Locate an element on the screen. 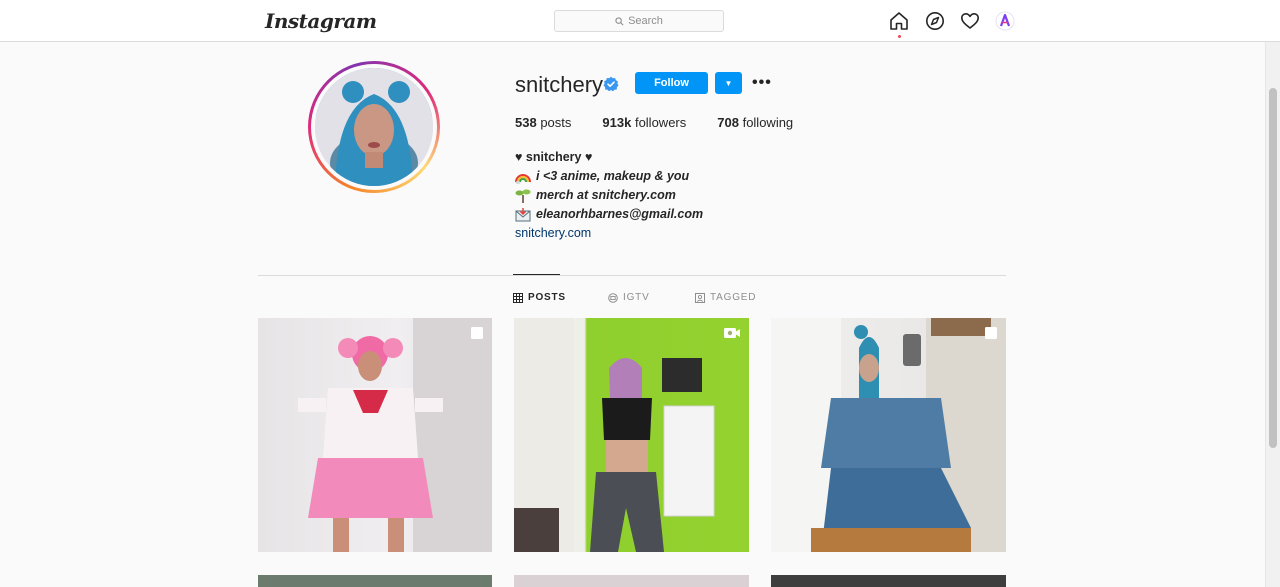 The height and width of the screenshot is (587, 1280). instagram-logo: Instagram is located at coordinates (321, 21).